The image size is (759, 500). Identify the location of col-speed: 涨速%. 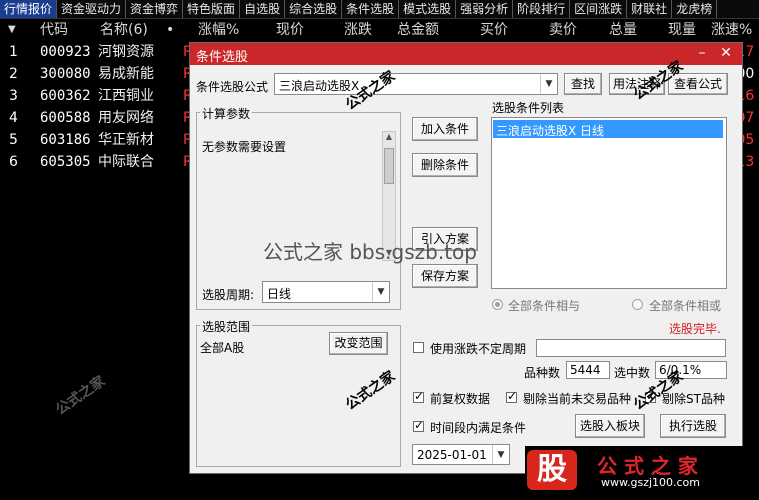
(731, 30).